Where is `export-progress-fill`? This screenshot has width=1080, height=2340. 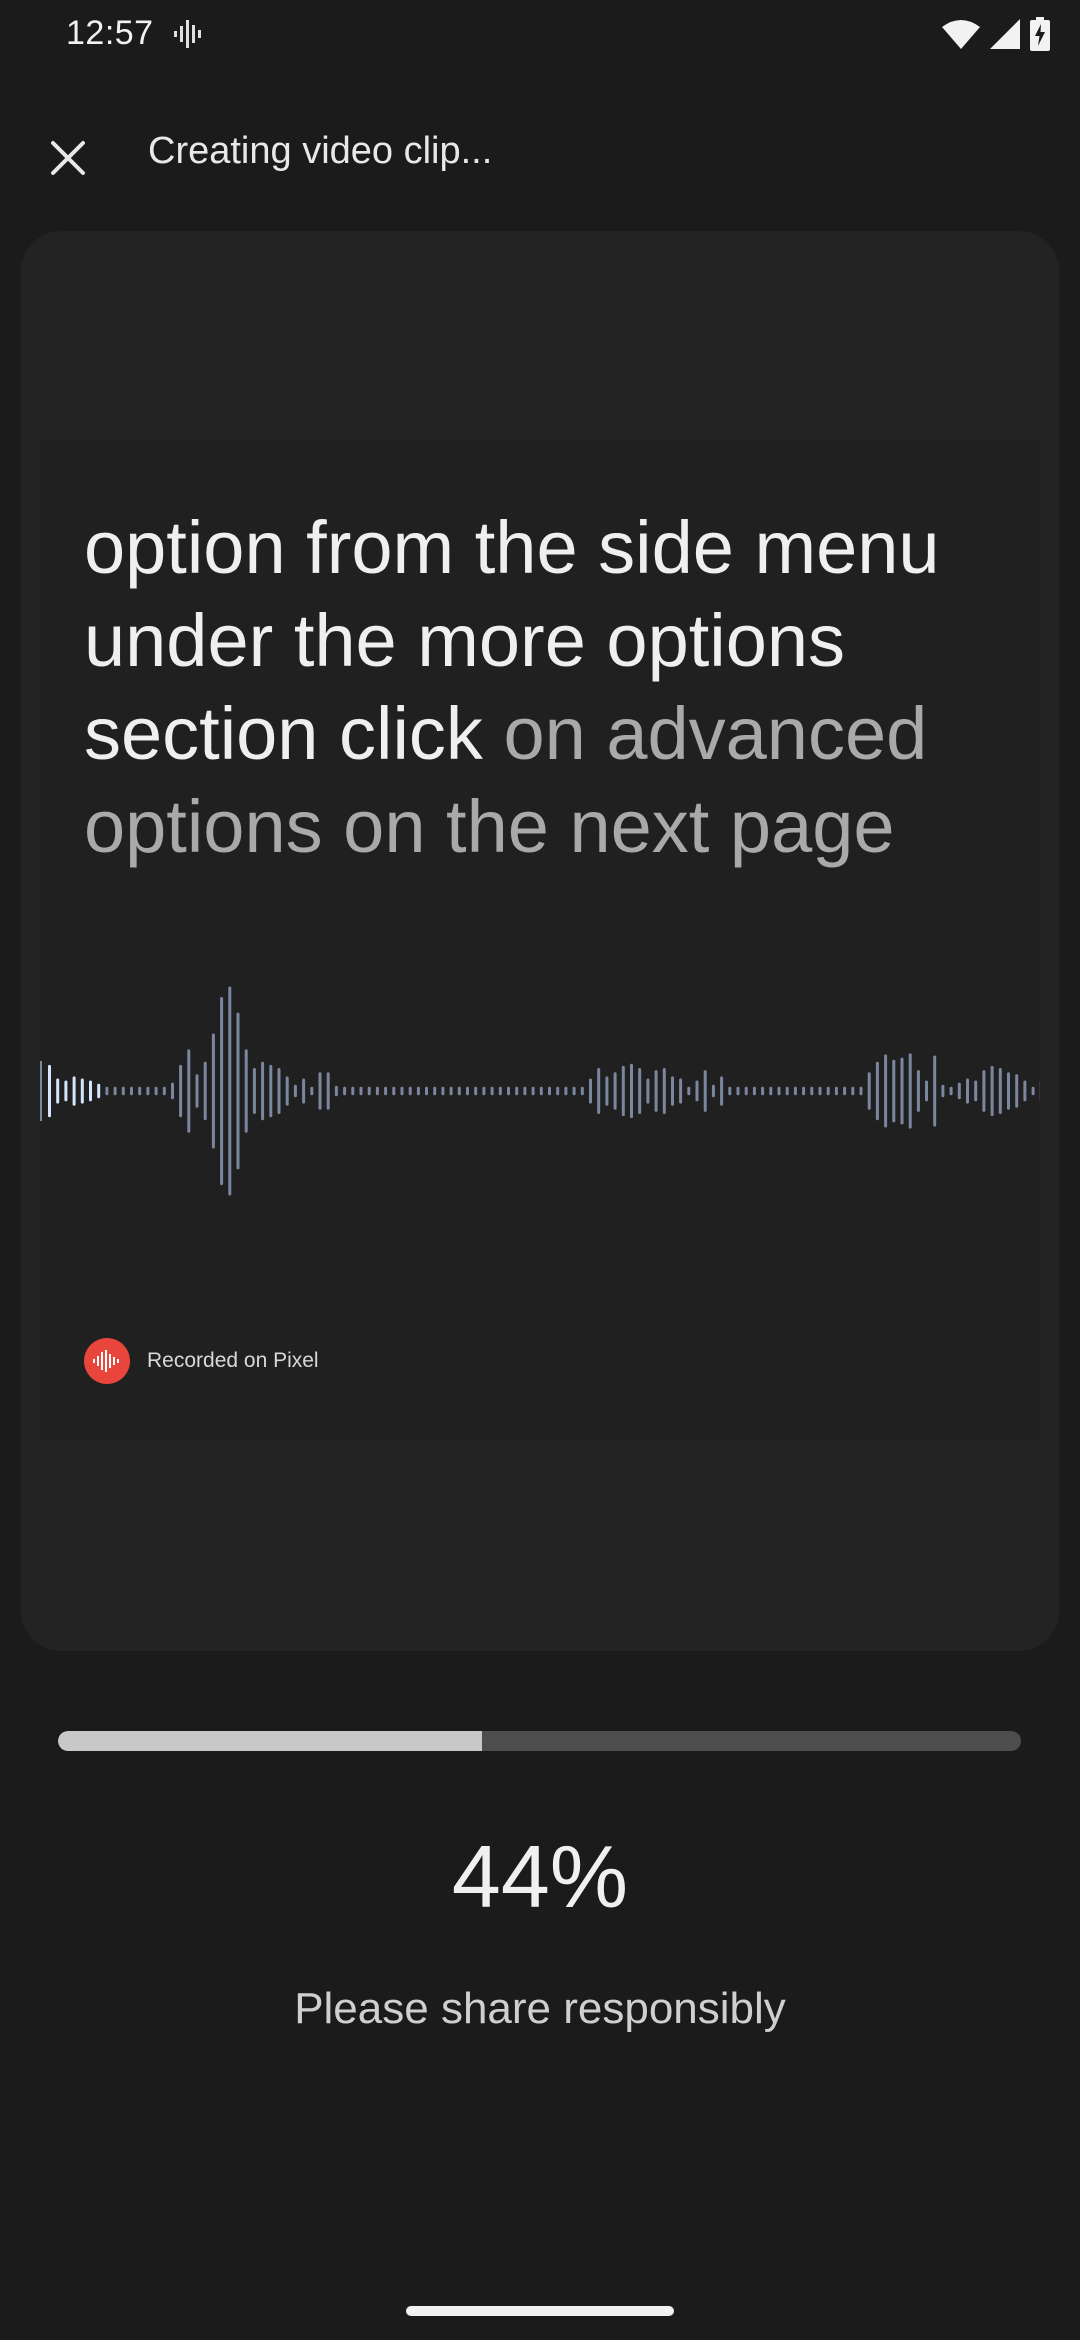 export-progress-fill is located at coordinates (270, 1741).